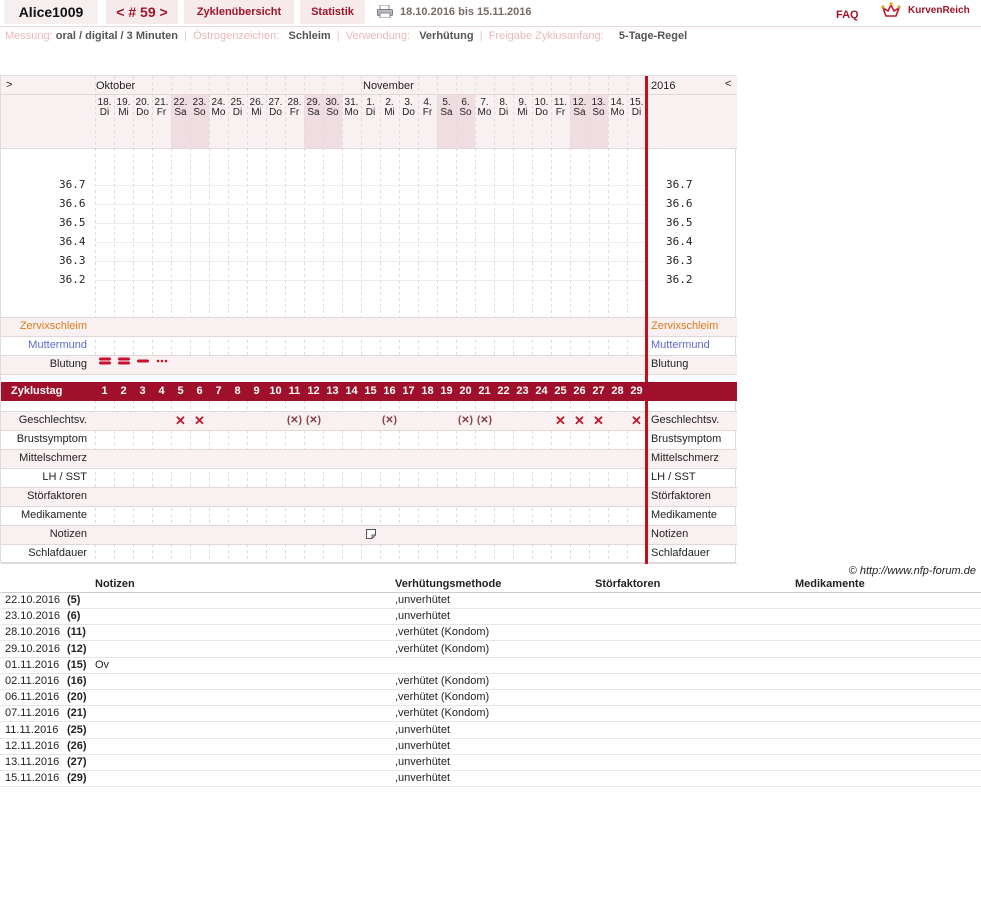 The height and width of the screenshot is (922, 981). What do you see at coordinates (72, 279) in the screenshot?
I see `temp-tick-label: 36.2` at bounding box center [72, 279].